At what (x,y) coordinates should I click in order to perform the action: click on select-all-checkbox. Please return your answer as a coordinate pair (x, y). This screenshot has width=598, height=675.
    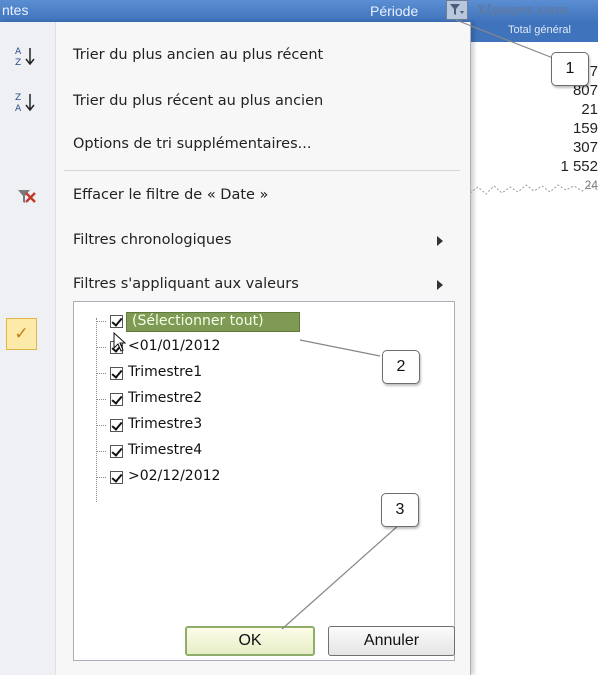
    Looking at the image, I should click on (116, 321).